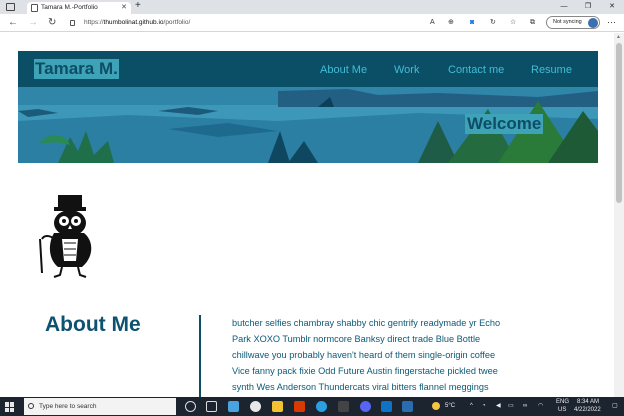 The width and height of the screenshot is (624, 416). Describe the element at coordinates (511, 406) in the screenshot. I see `battery-icon: ▭` at that location.